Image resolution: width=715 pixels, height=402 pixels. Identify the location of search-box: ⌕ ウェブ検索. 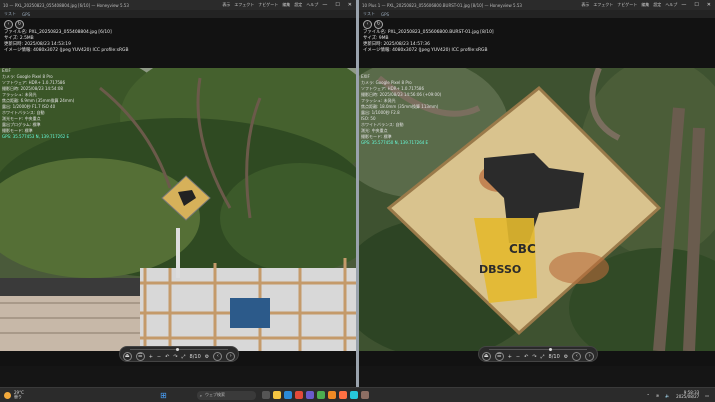
(226, 395).